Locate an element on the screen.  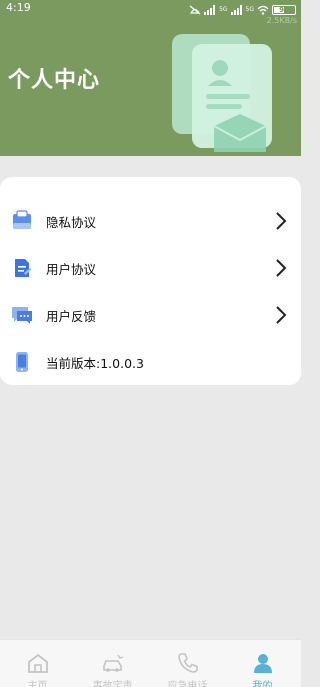
menu-item-version: 当前版本:1.0.0.3 is located at coordinates (150, 362).